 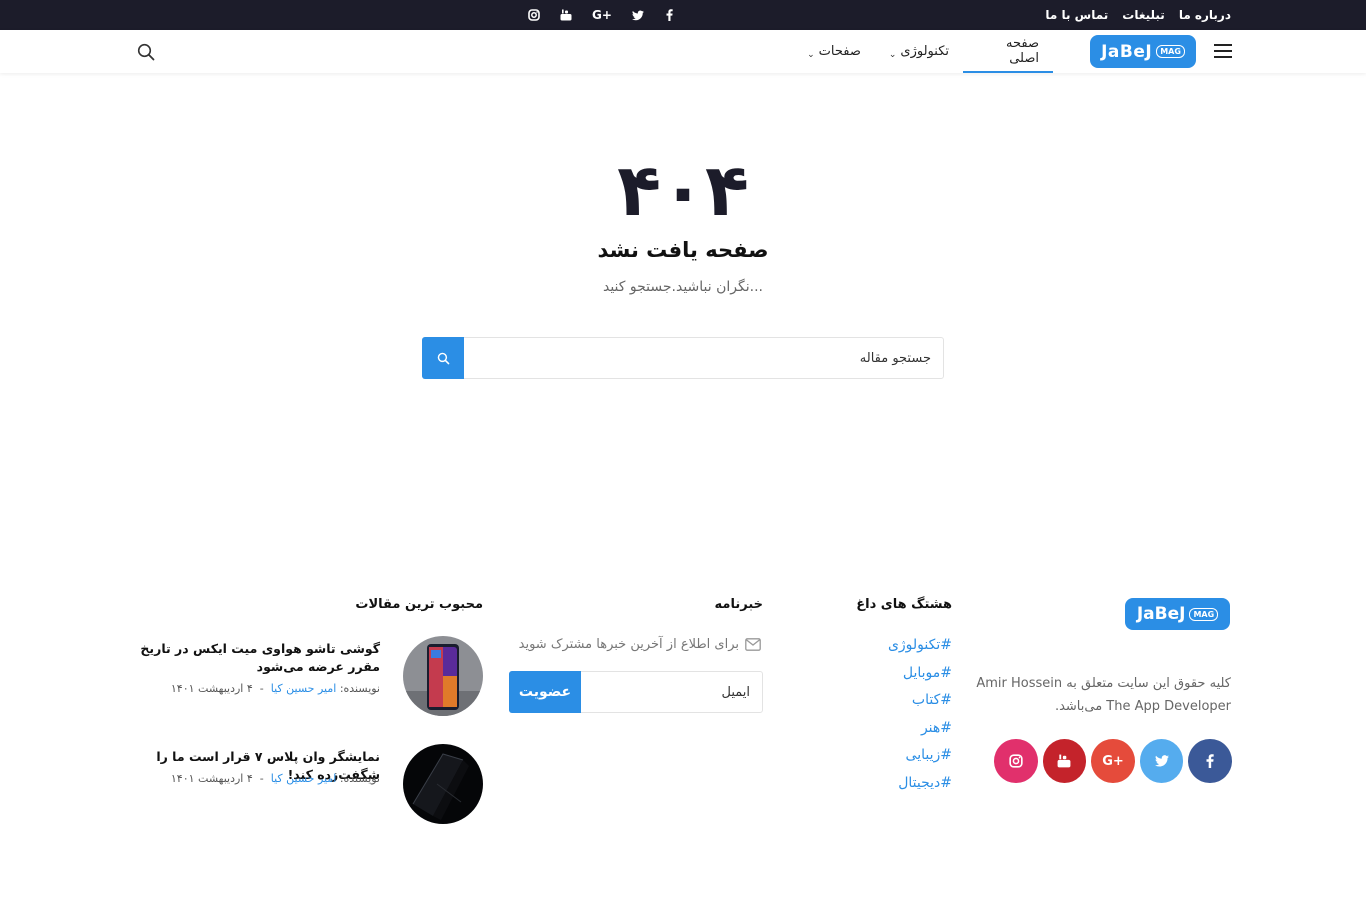 I want to click on main-navbar: JaBeJ MAG صفحه اصلی تکنولوژی ⌄ صفحات ⌄, so click(x=683, y=51).